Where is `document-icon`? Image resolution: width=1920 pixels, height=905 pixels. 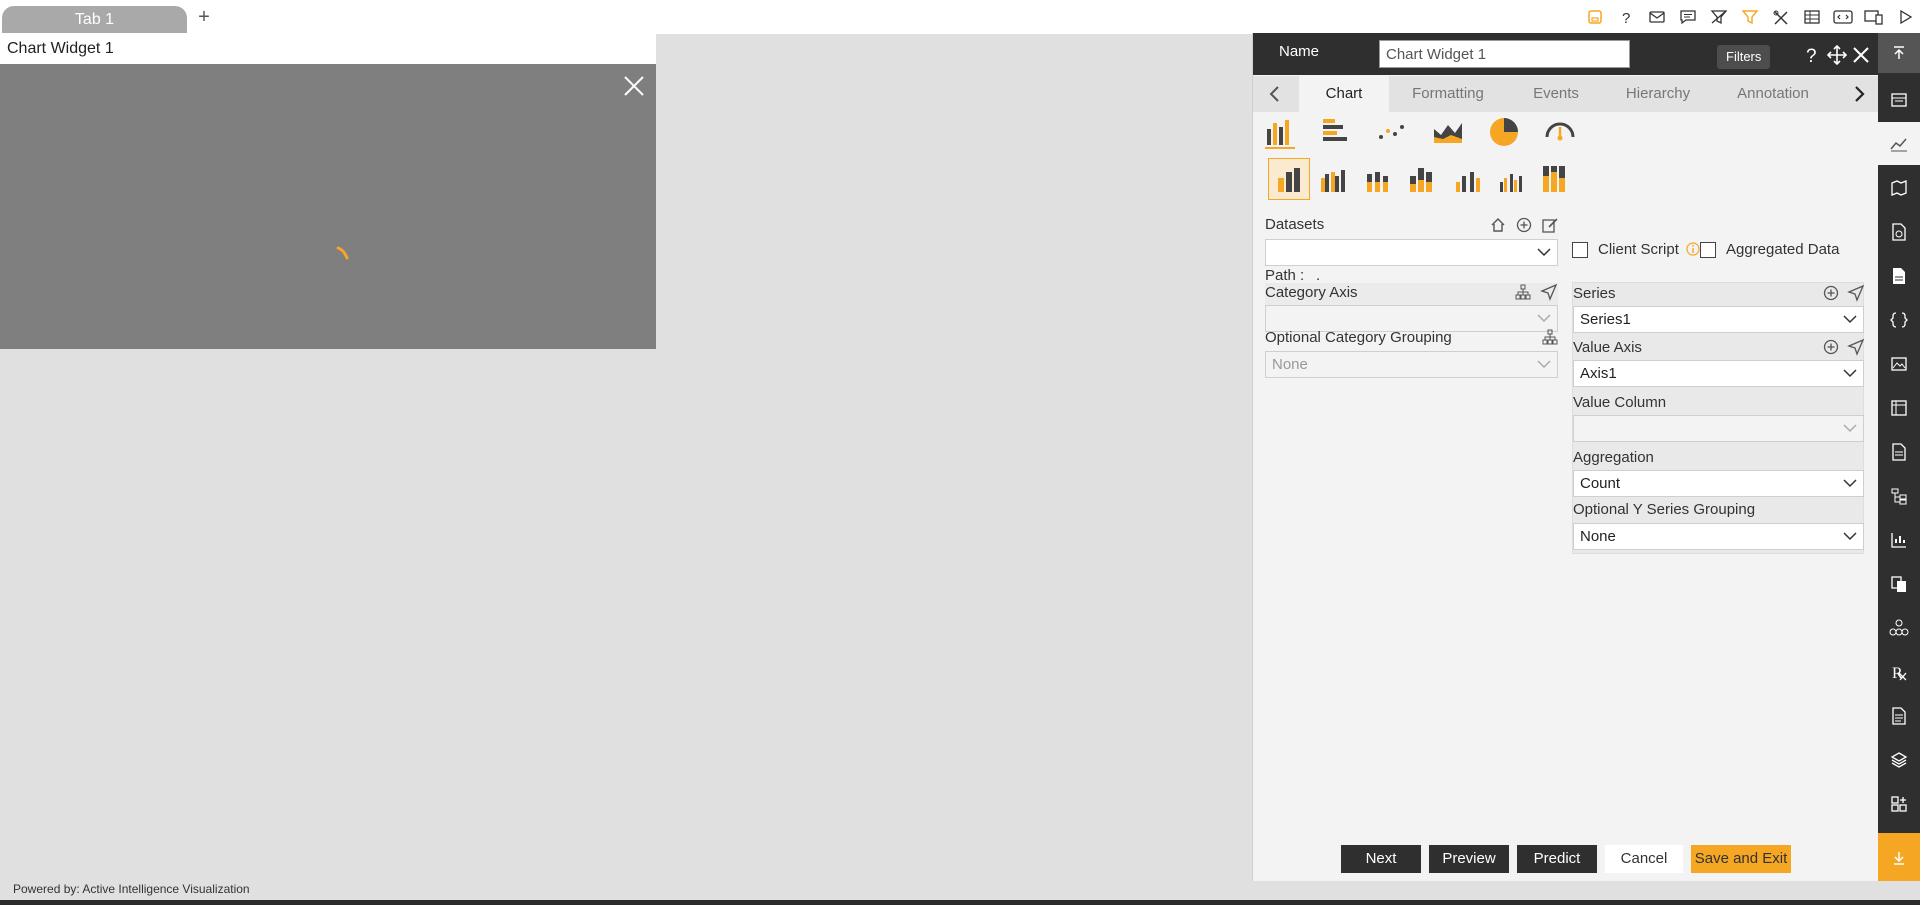
document-icon is located at coordinates (1899, 275).